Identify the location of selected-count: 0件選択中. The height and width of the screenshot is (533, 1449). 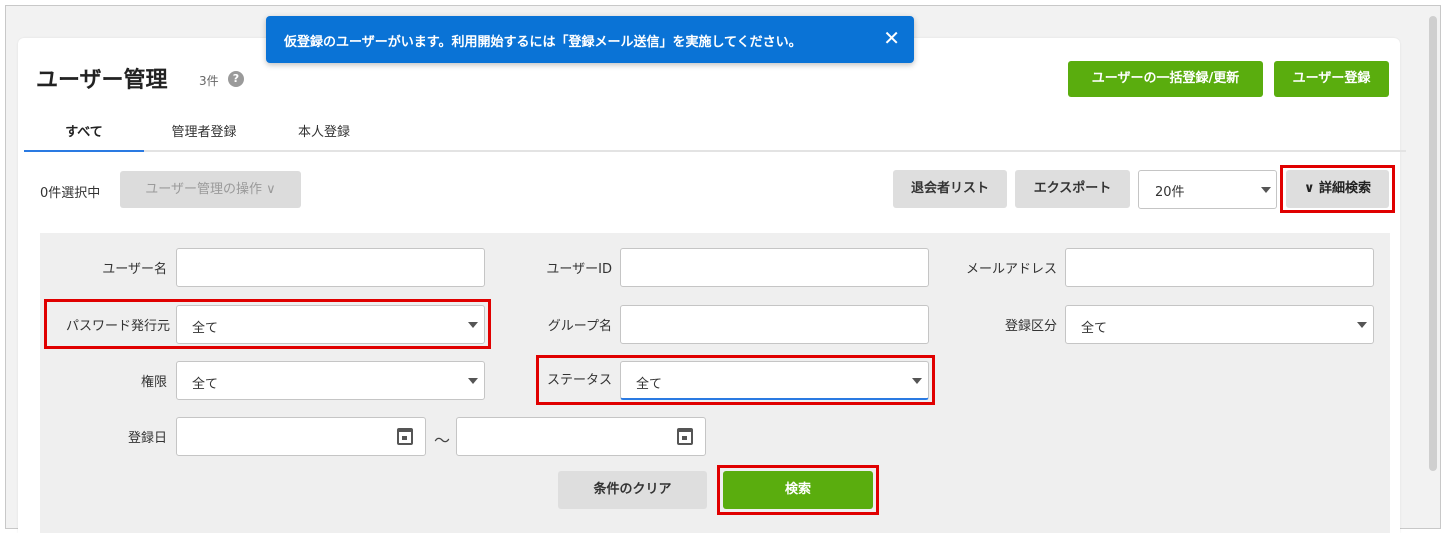
(70, 193).